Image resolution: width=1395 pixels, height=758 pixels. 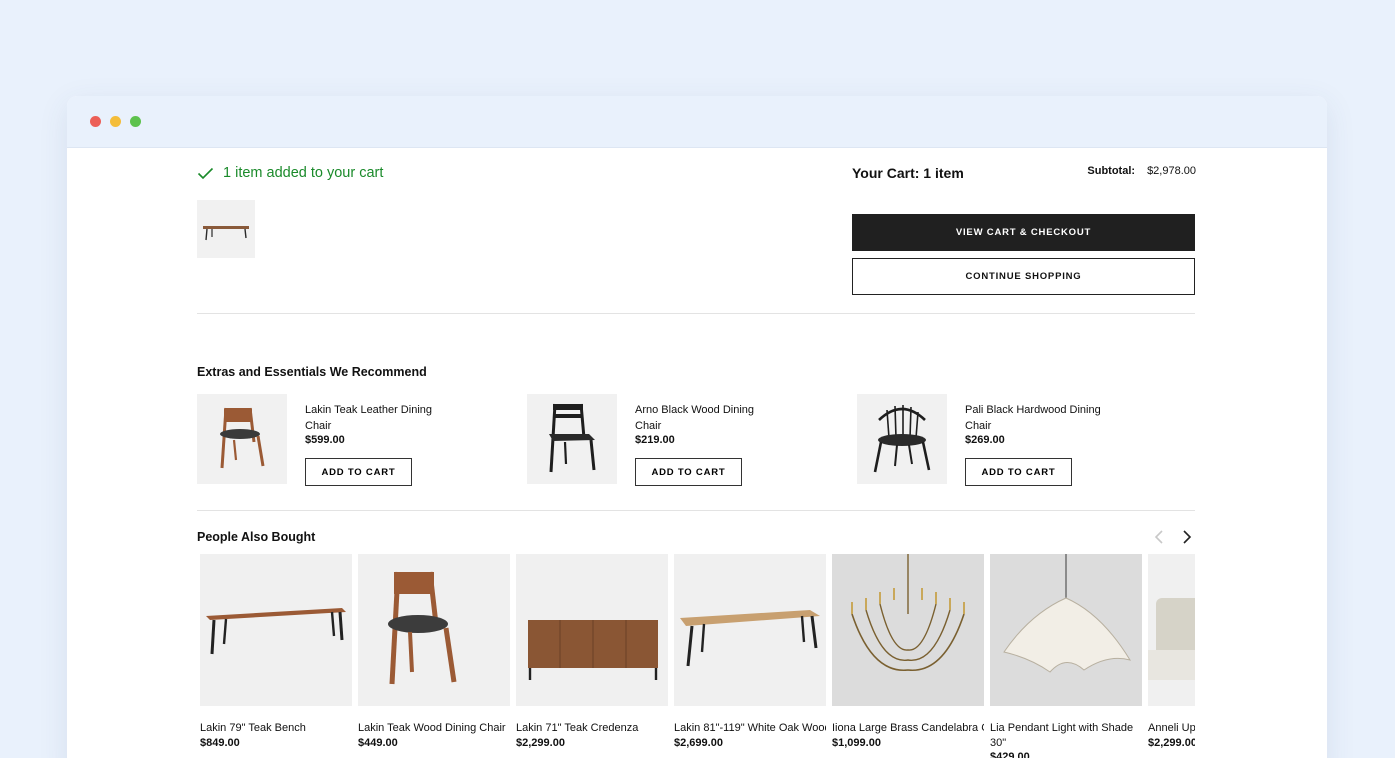 What do you see at coordinates (115, 121) in the screenshot?
I see `minimize-window-button` at bounding box center [115, 121].